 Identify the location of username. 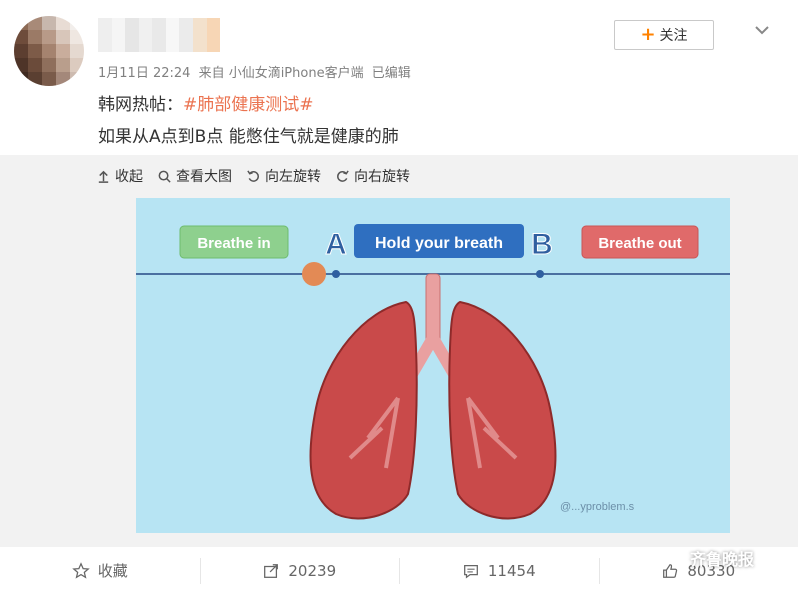
(159, 35).